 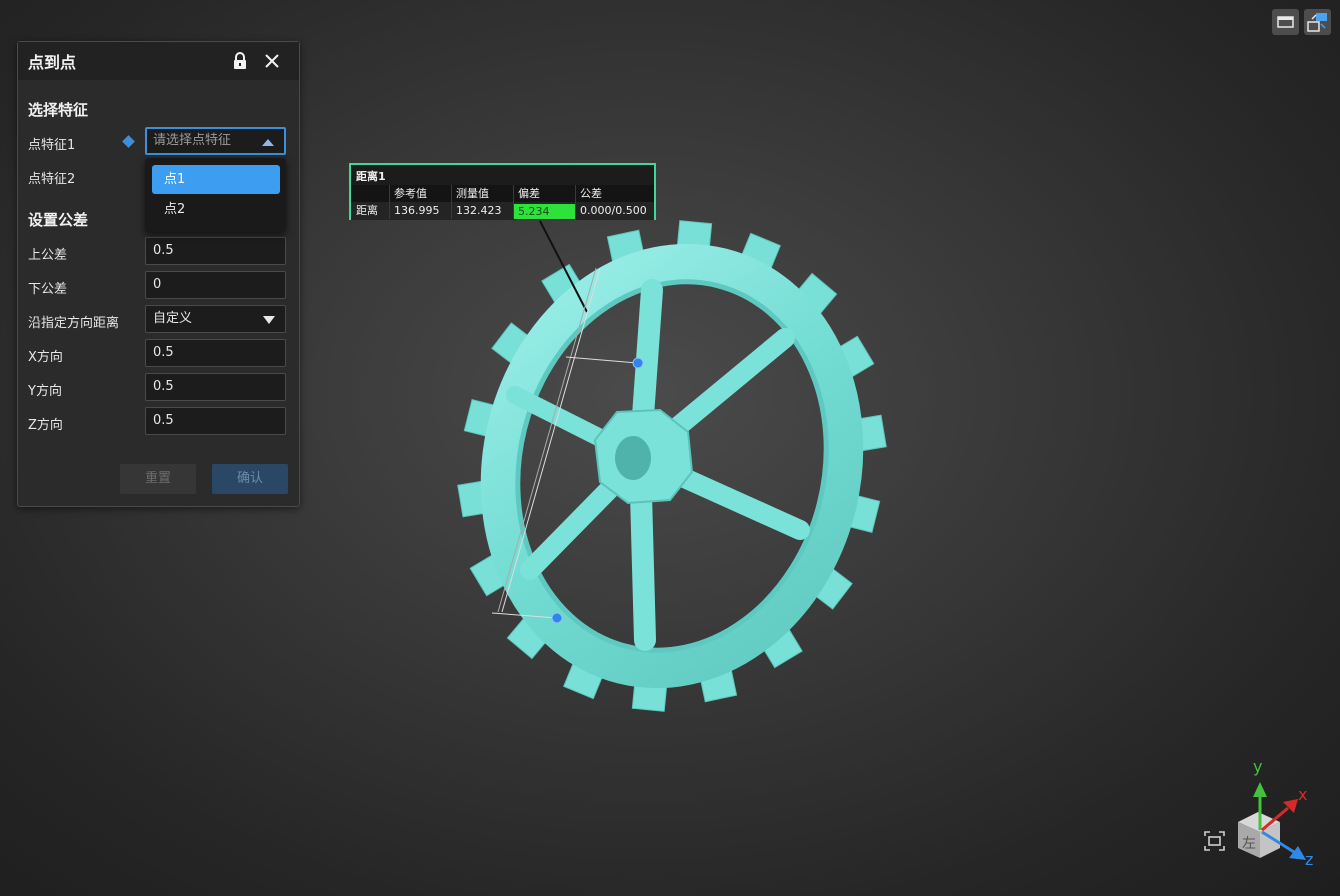 I want to click on panel-header: 点到点, so click(x=158, y=61).